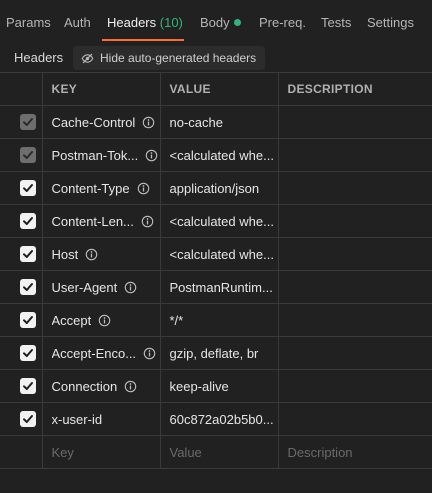  I want to click on header-key-cell: User-Agent, so click(101, 287).